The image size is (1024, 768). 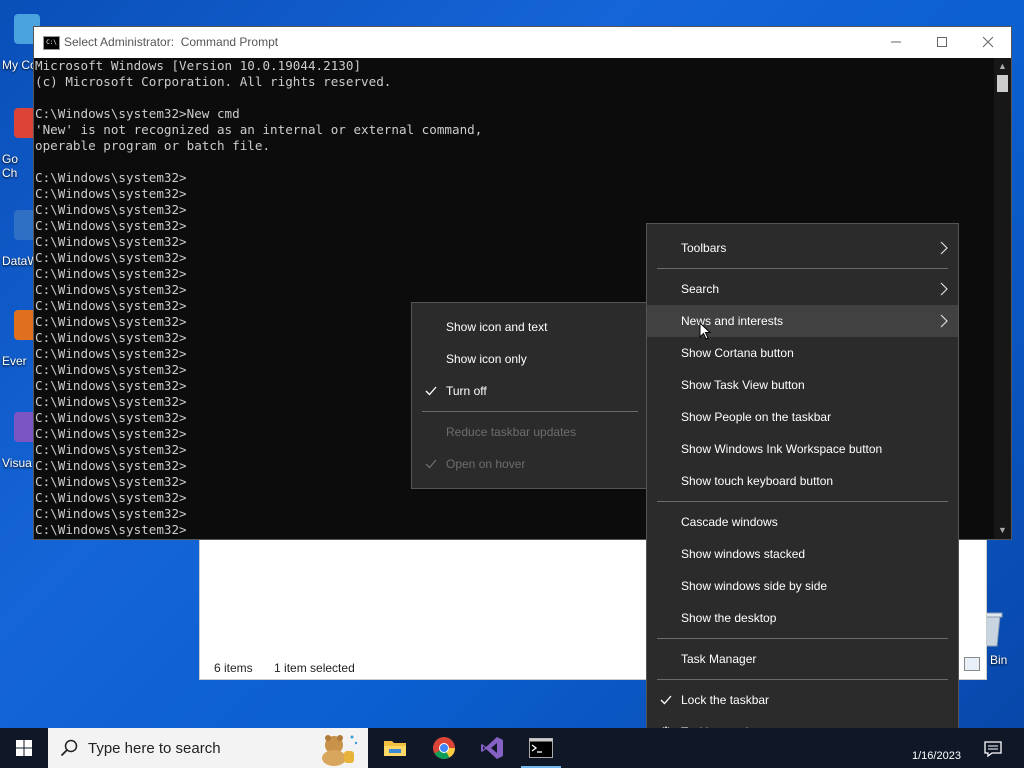 What do you see at coordinates (497, 327) in the screenshot?
I see `menu-item-label: Show icon and text` at bounding box center [497, 327].